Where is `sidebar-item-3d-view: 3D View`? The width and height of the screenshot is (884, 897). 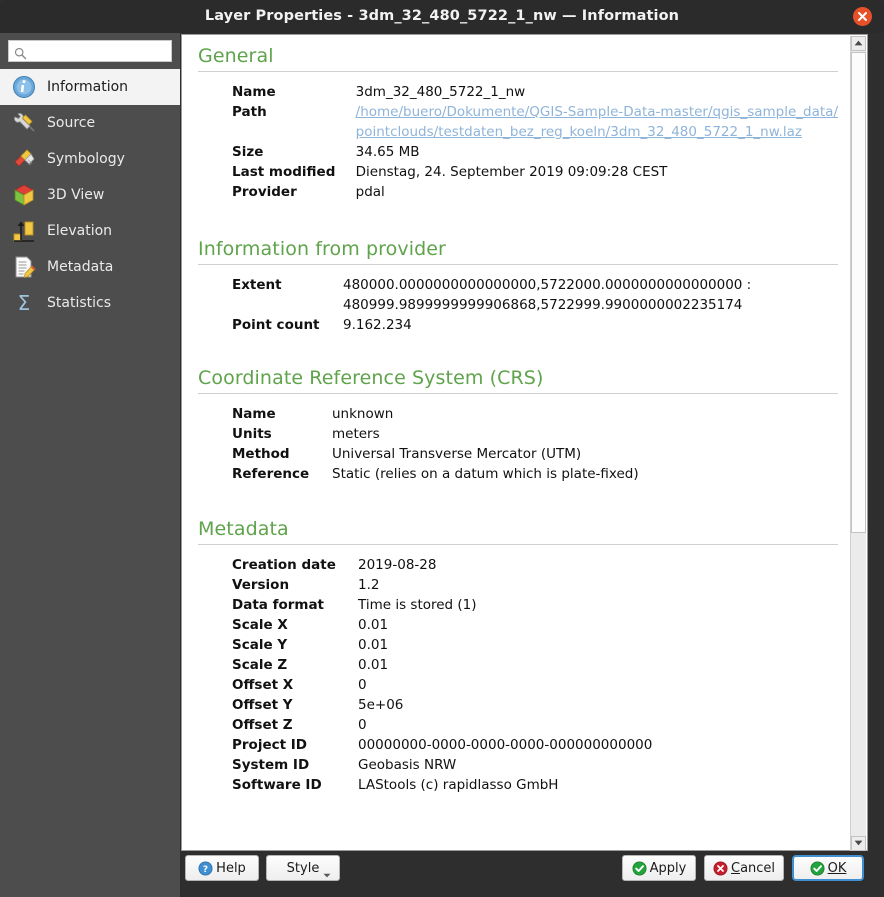
sidebar-item-3d-view: 3D View is located at coordinates (90, 195).